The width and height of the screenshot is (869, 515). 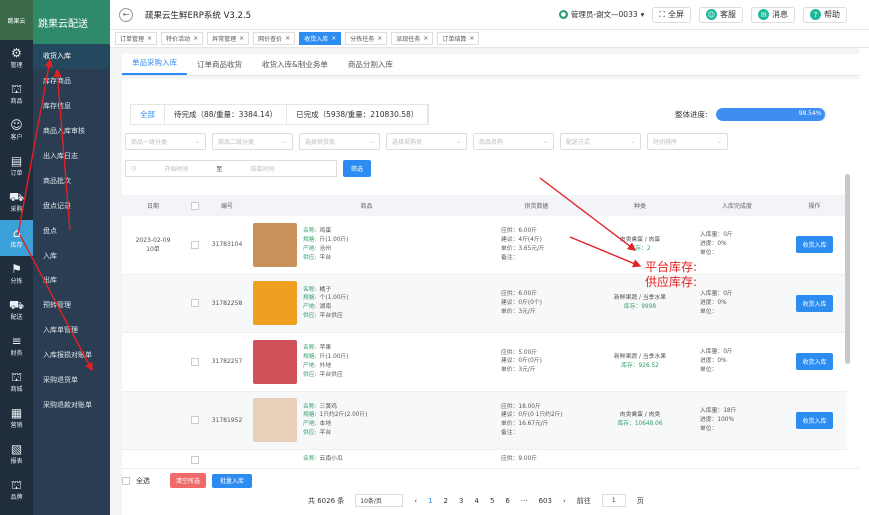 What do you see at coordinates (16, 310) in the screenshot?
I see `lnav-item-7: ⛟ 配送` at bounding box center [16, 310].